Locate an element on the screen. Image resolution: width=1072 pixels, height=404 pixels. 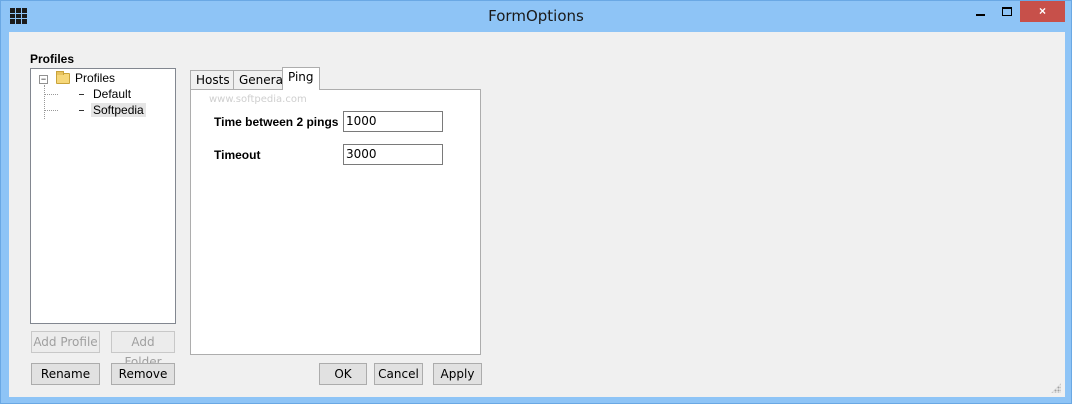
ping-interval-input: 1000 is located at coordinates (393, 121).